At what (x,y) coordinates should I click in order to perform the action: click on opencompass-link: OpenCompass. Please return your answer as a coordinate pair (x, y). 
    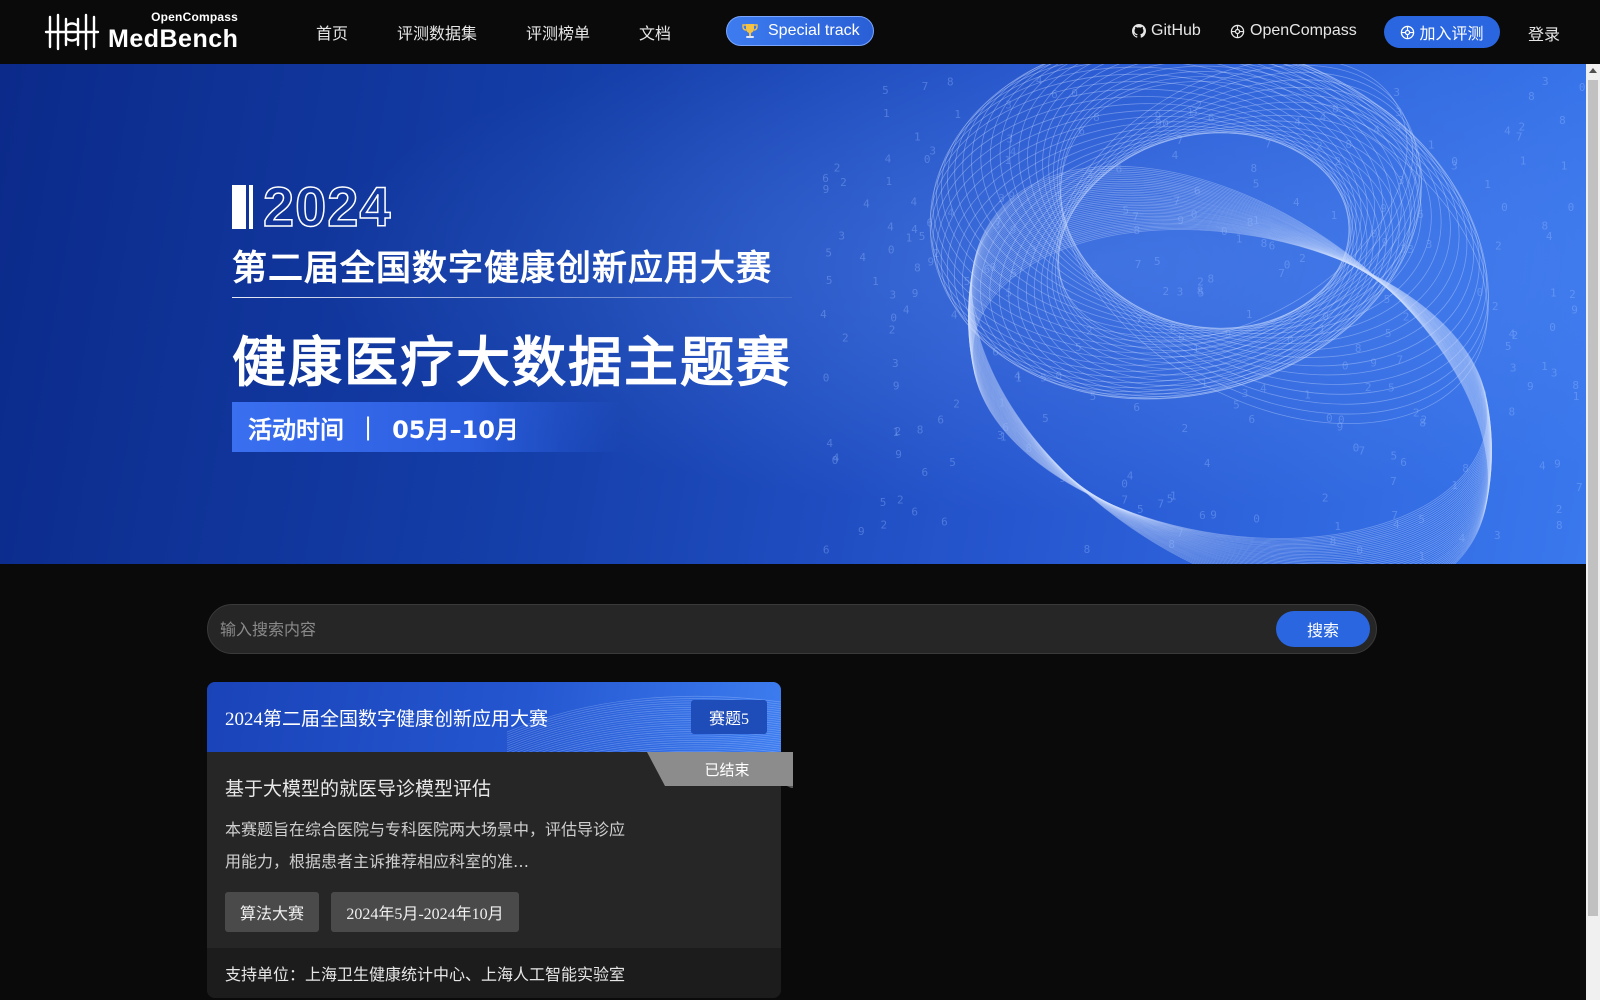
    Looking at the image, I should click on (1293, 31).